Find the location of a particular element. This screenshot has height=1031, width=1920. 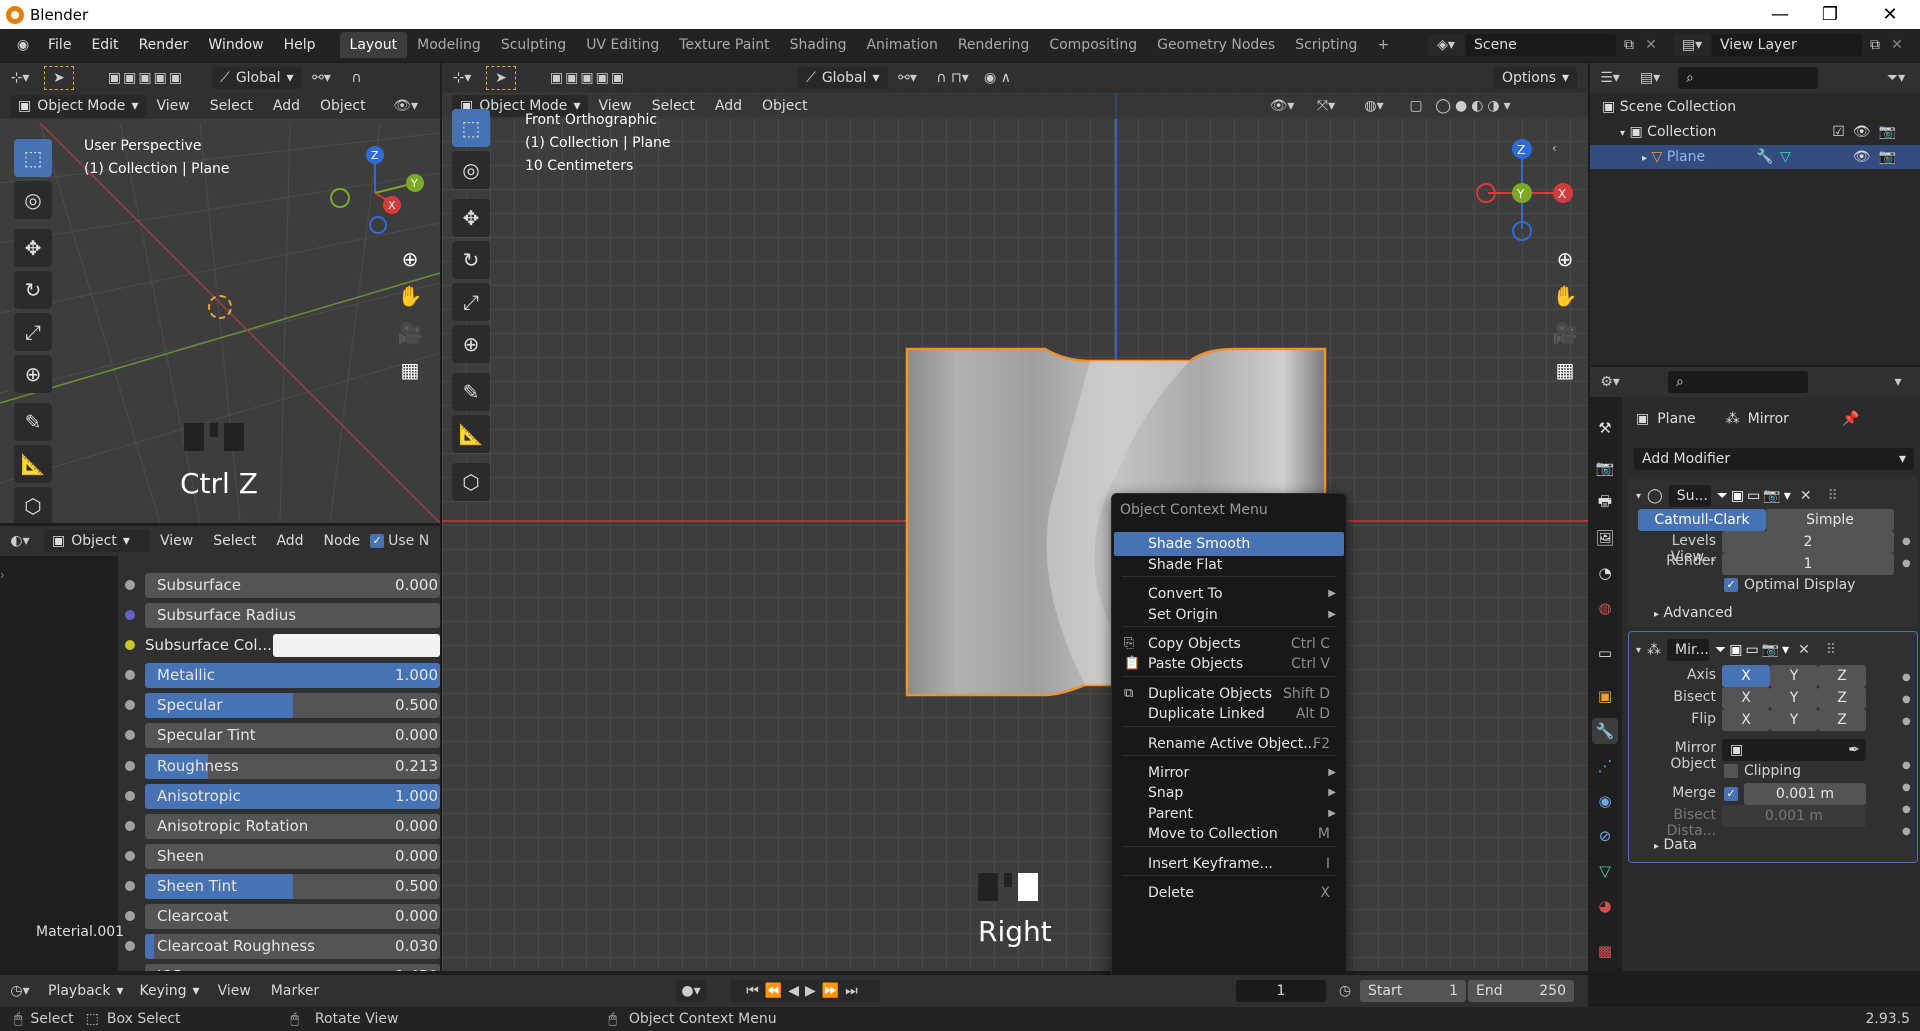

properties-options-icon: ▾ is located at coordinates (1898, 382).